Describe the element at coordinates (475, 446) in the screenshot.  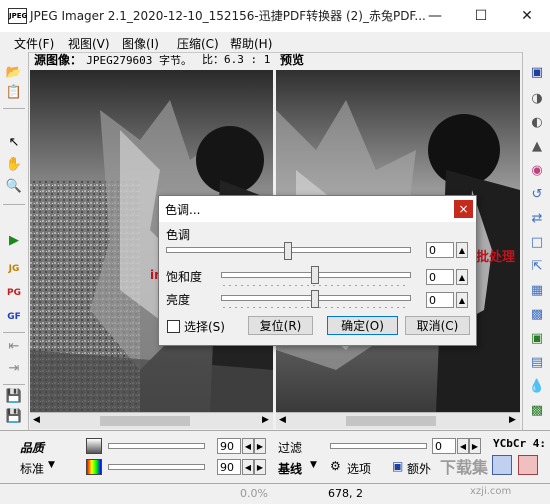
I see `filter-spinner-right: ▶` at that location.